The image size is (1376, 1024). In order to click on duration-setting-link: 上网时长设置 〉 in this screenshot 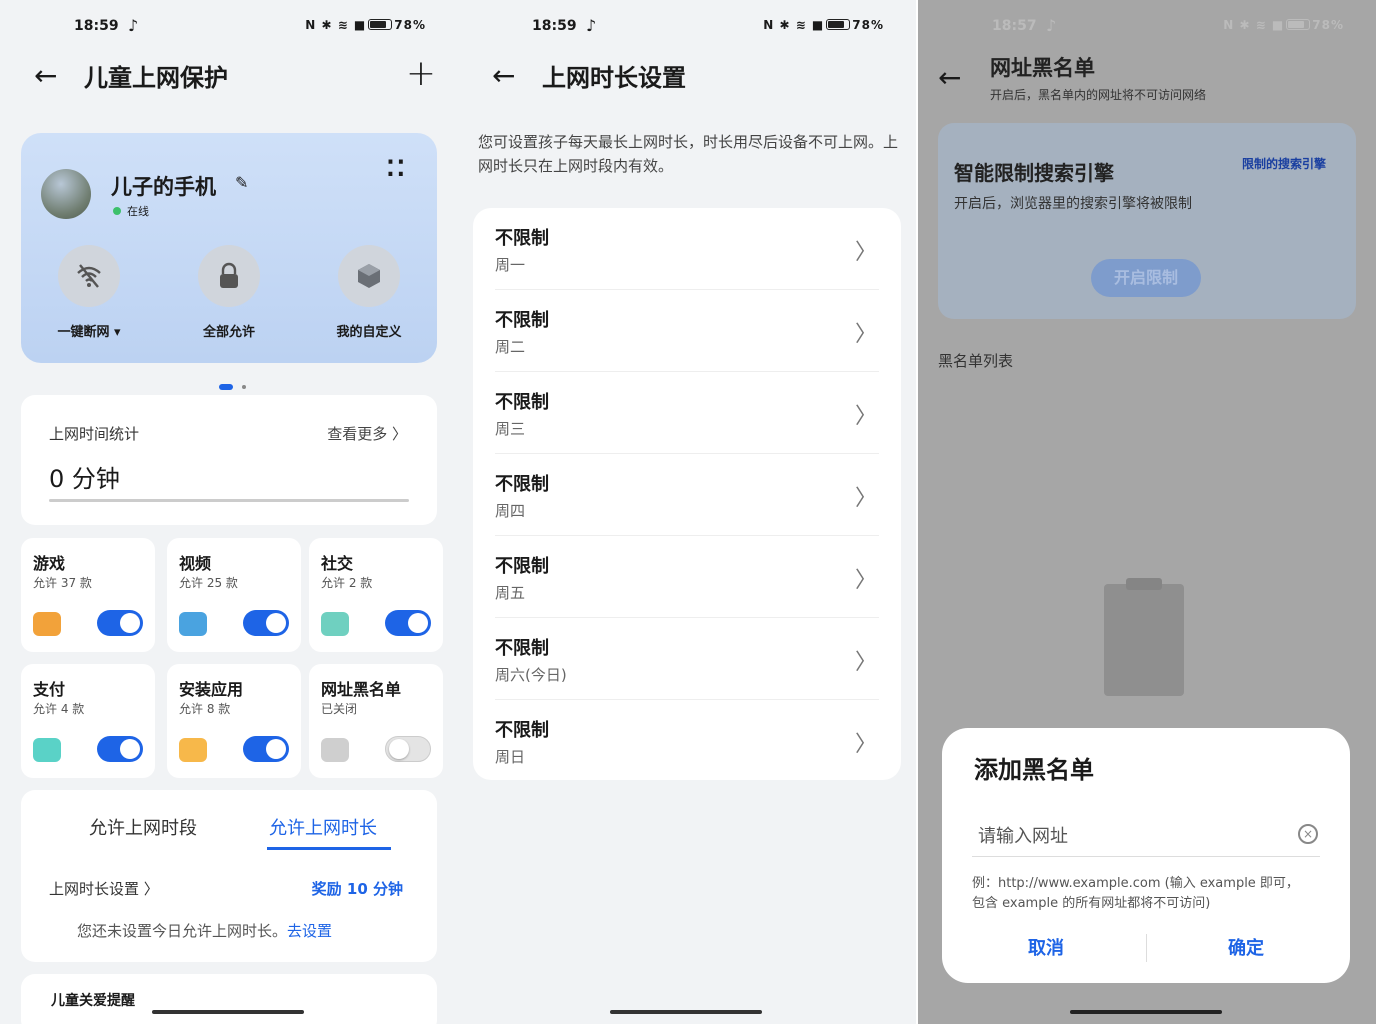, I will do `click(104, 888)`.